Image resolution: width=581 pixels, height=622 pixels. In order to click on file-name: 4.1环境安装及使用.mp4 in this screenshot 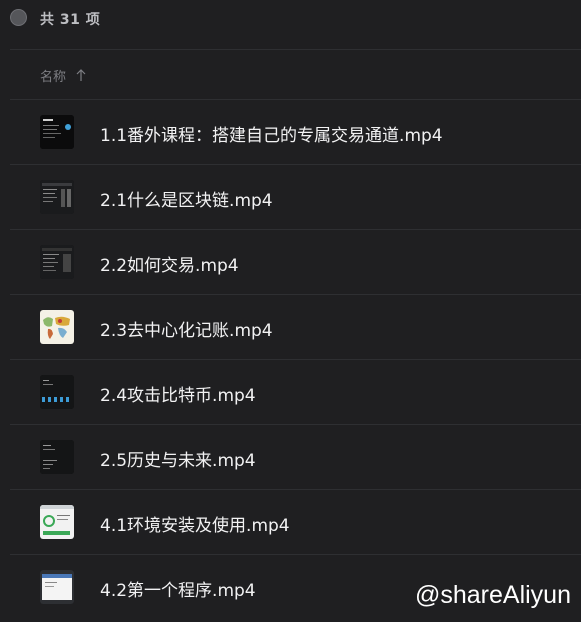, I will do `click(195, 523)`.